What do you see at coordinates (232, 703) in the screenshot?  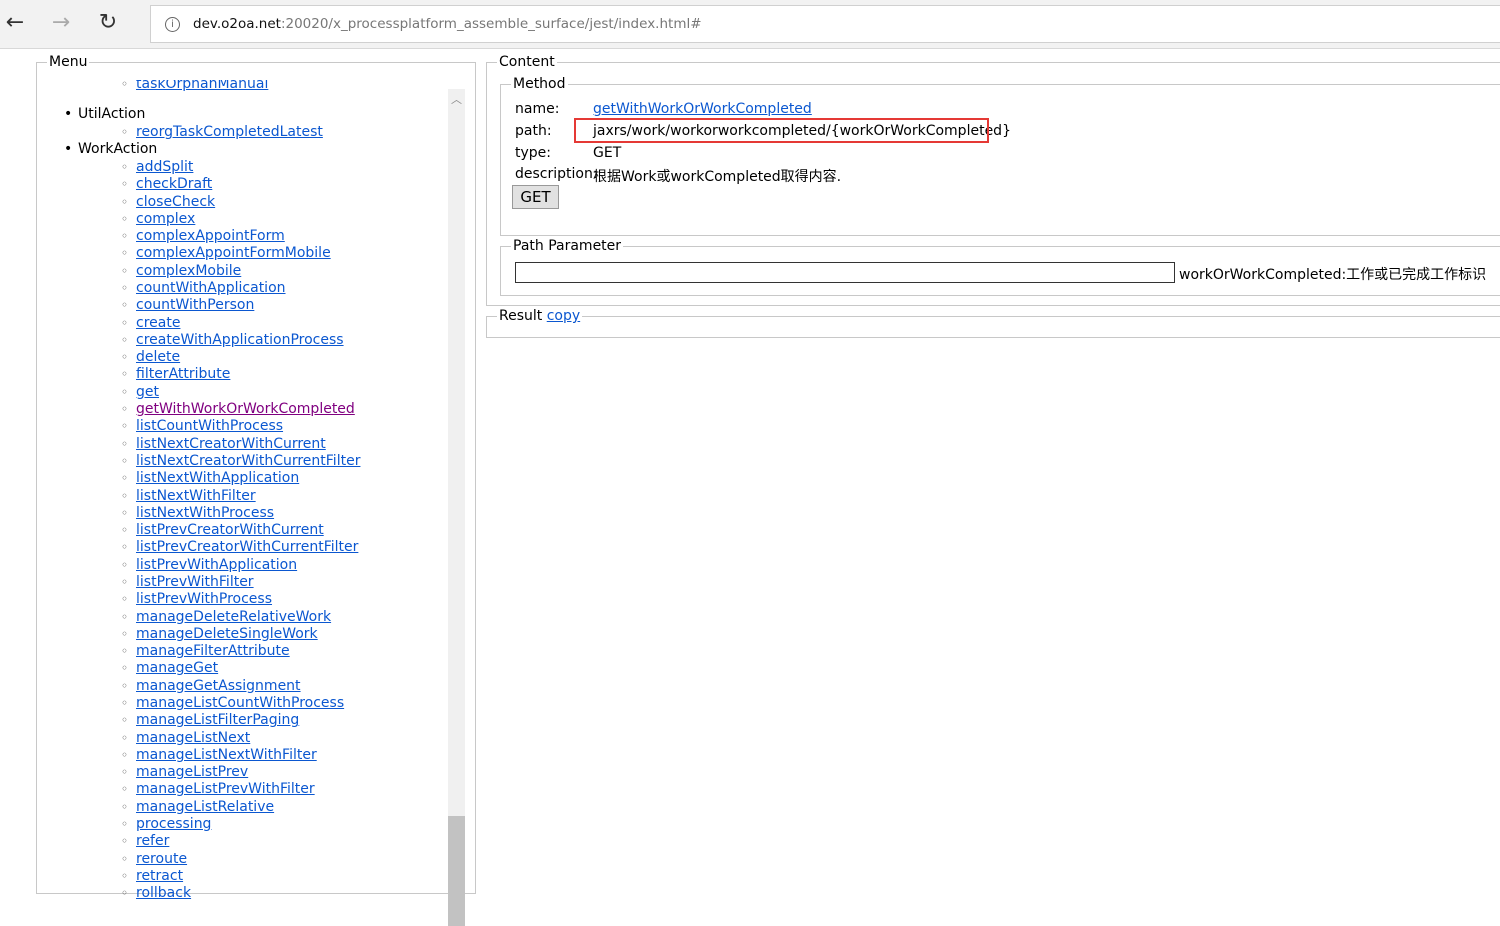 I see `menu-item-manage-list-count-with-process: manageListCountWithProcess` at bounding box center [232, 703].